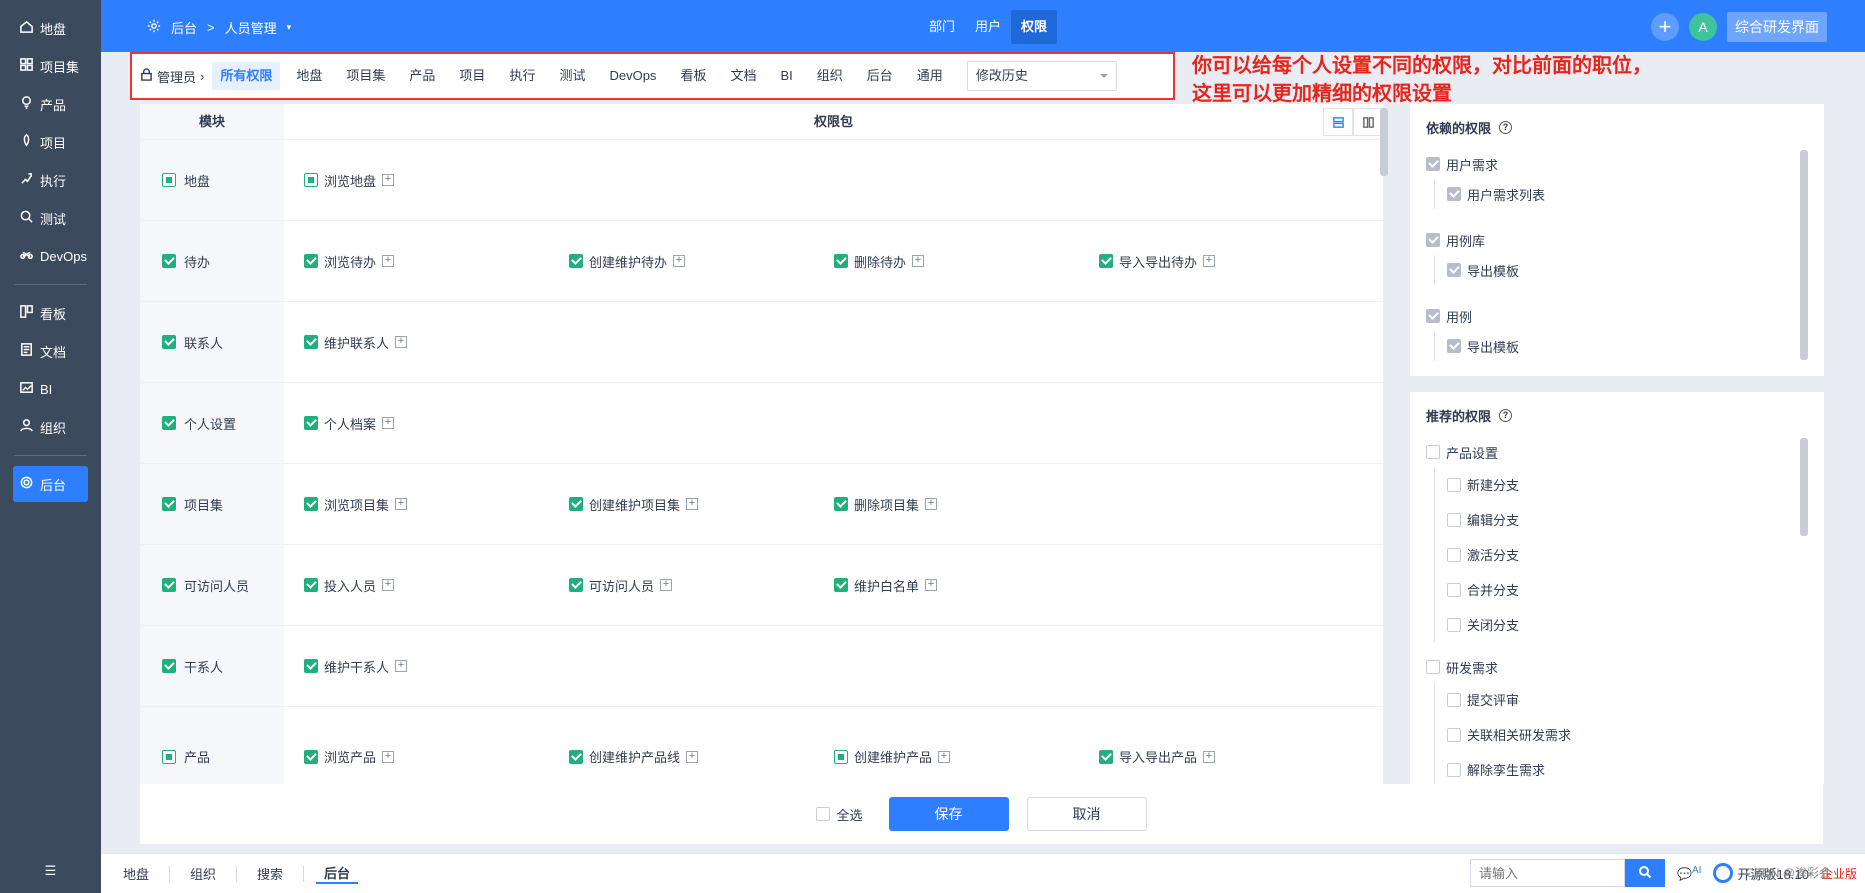 This screenshot has width=1865, height=893. Describe the element at coordinates (1041, 76) in the screenshot. I see `history-select: 修改历史` at that location.